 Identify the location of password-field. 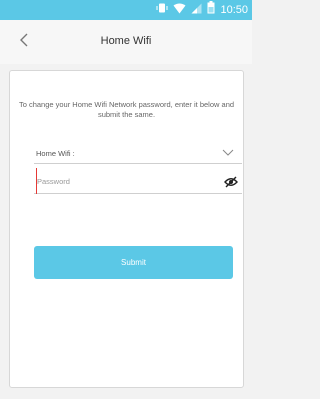
(138, 181).